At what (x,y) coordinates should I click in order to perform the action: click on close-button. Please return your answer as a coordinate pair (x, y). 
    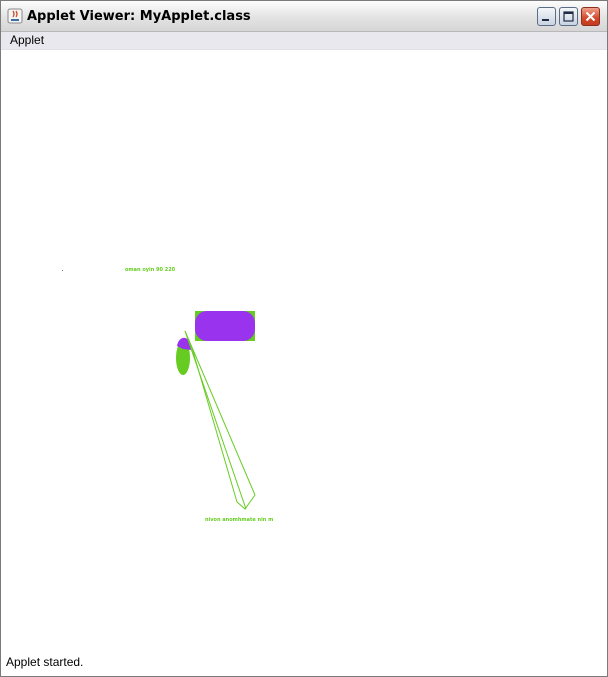
    Looking at the image, I should click on (590, 16).